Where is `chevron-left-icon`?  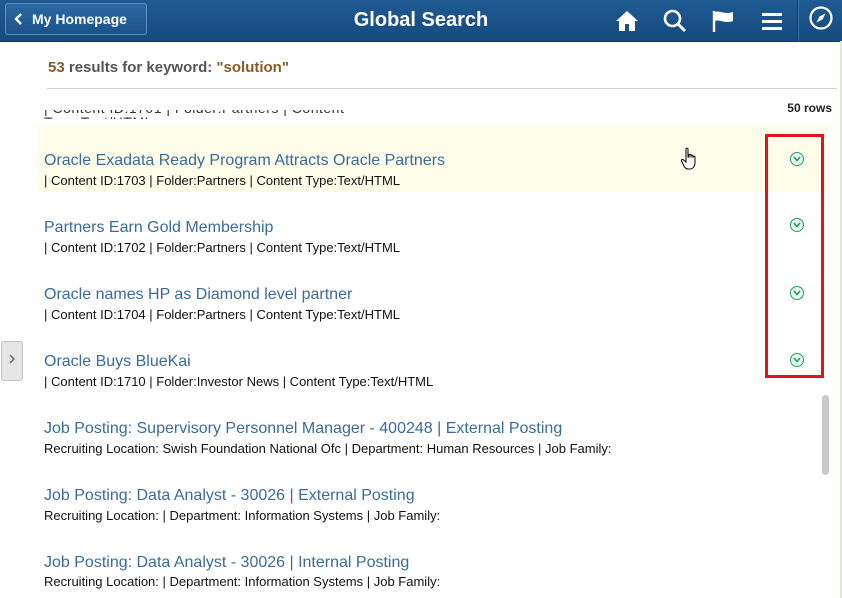
chevron-left-icon is located at coordinates (19, 19).